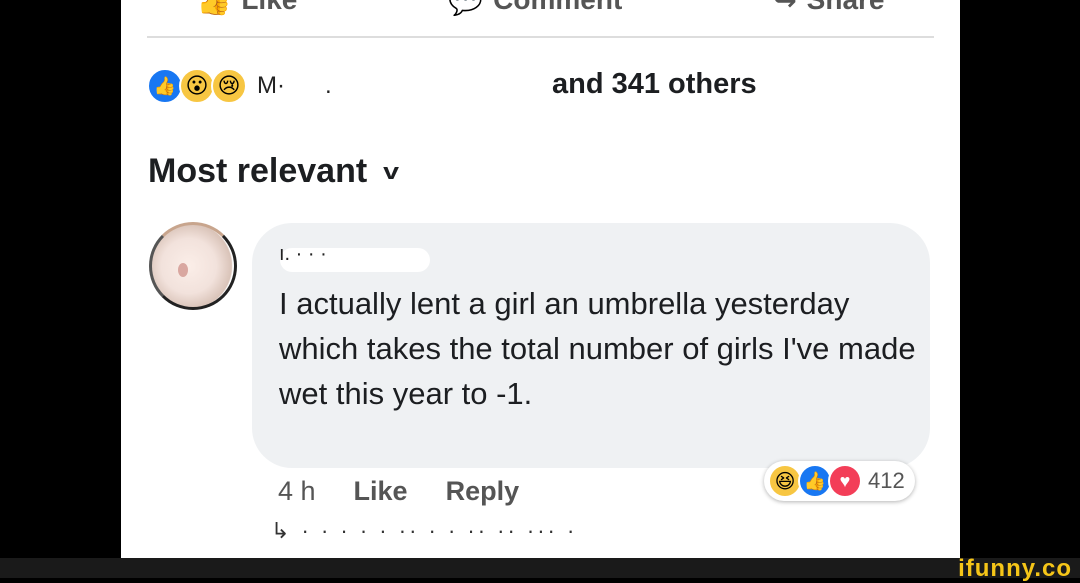 Image resolution: width=1080 pixels, height=583 pixels. I want to click on comment-reactions-badge: 😆 👍 ♥ 412, so click(839, 481).